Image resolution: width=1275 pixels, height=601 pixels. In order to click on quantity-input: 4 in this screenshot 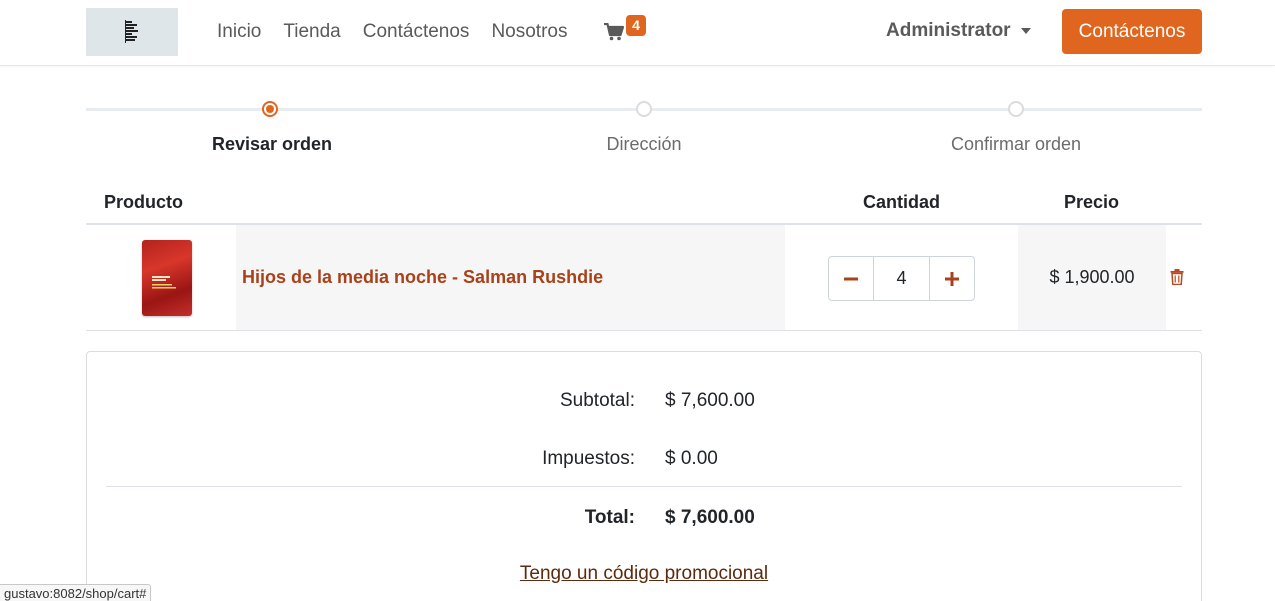, I will do `click(901, 278)`.